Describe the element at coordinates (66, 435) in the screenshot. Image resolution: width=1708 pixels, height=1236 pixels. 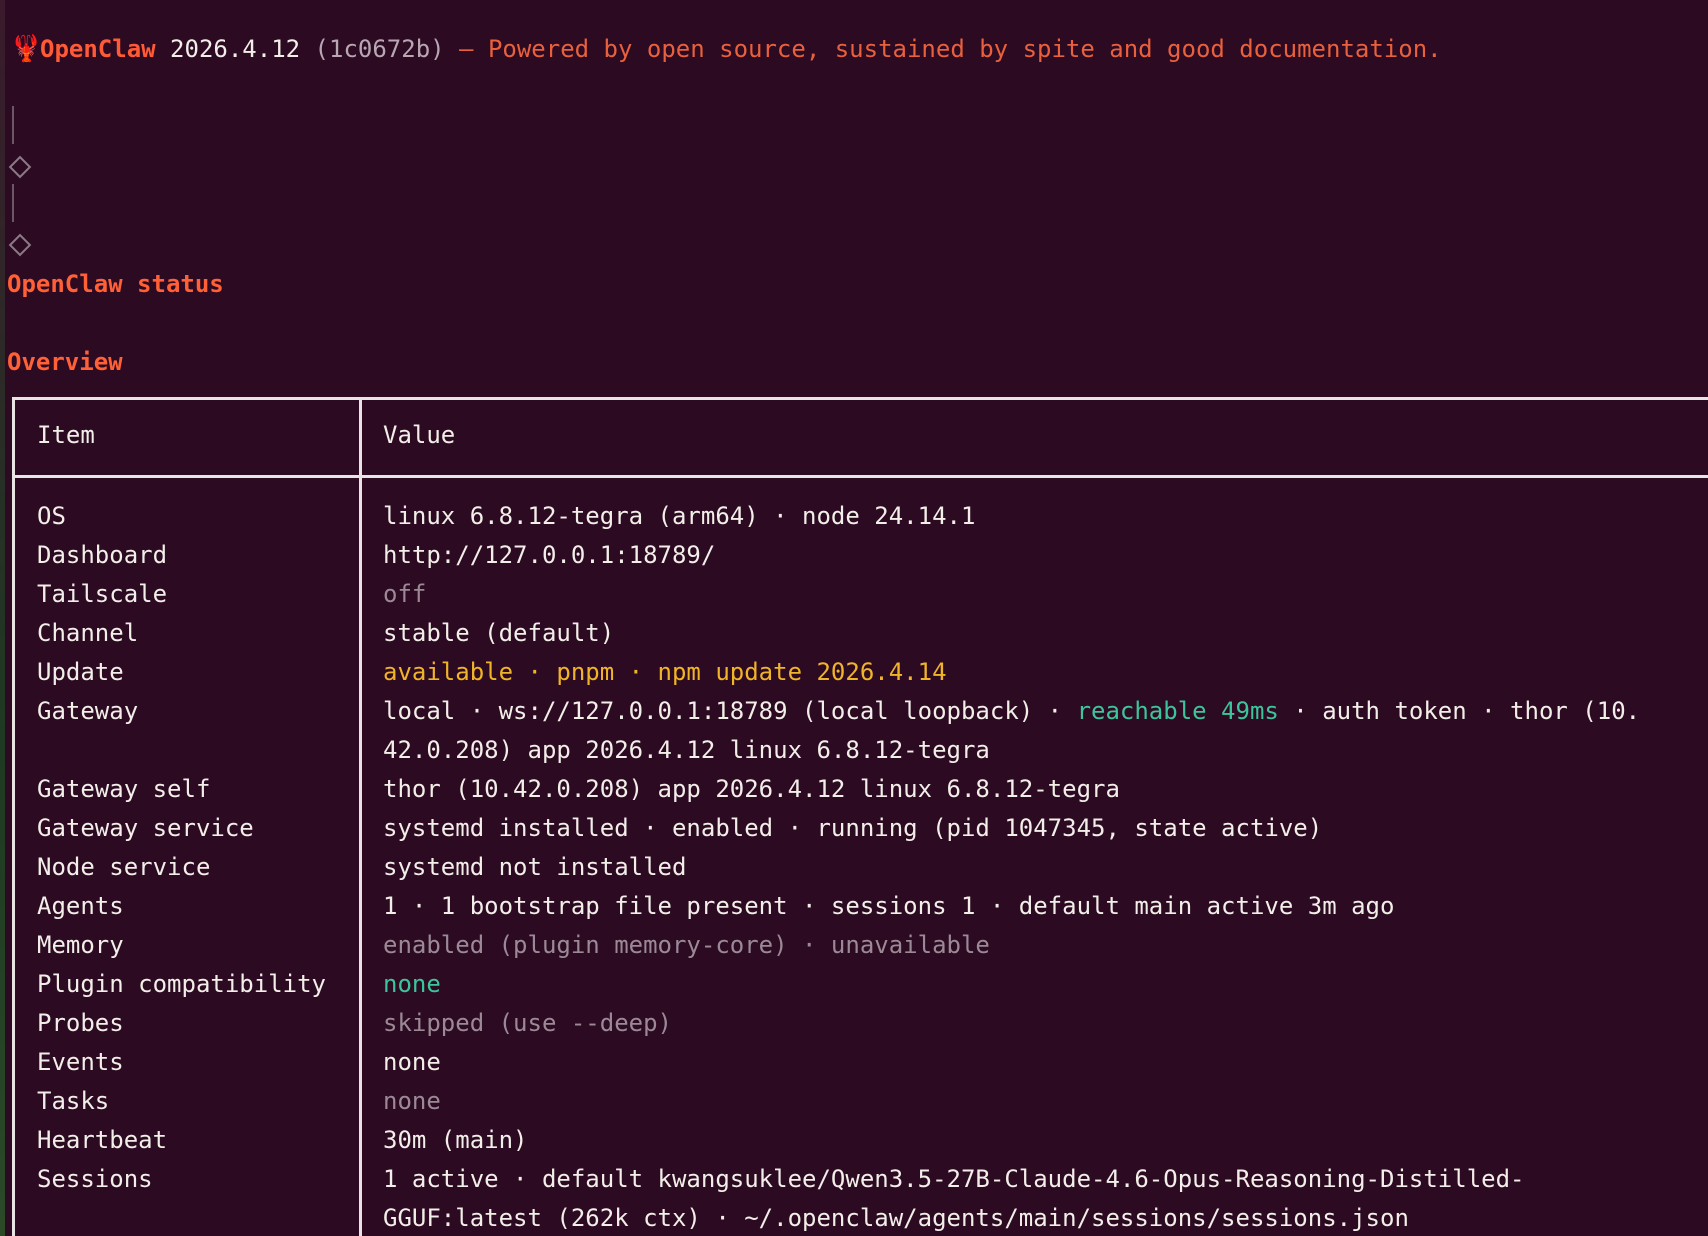
I see `column-header-item: Item` at that location.